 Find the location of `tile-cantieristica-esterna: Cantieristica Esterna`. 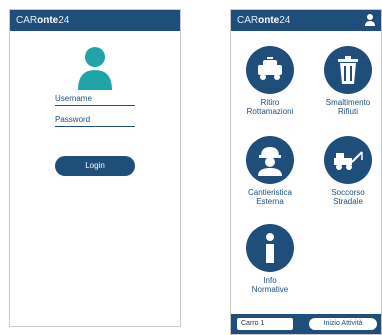

tile-cantieristica-esterna: Cantieristica Esterna is located at coordinates (270, 171).